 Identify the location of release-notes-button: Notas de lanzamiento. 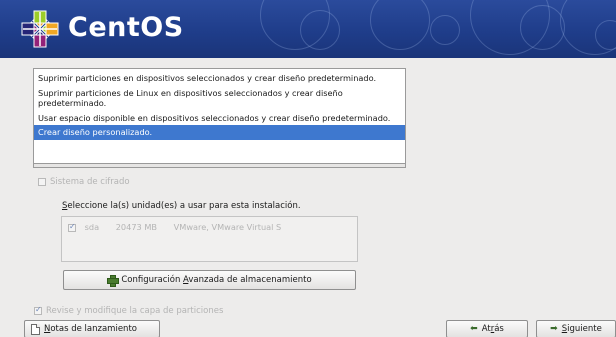
(92, 328).